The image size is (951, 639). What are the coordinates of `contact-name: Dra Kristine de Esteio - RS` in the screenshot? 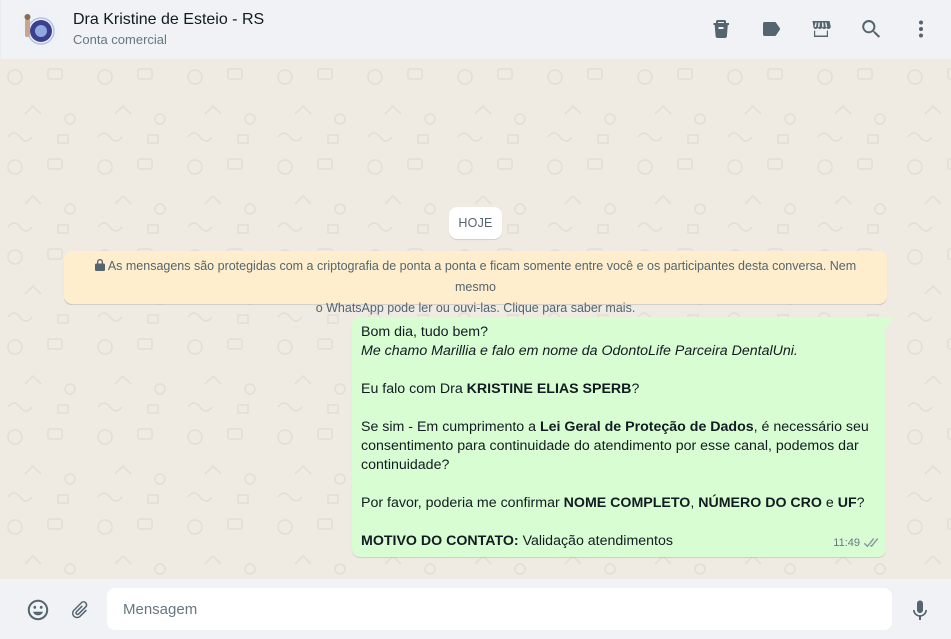 It's located at (169, 19).